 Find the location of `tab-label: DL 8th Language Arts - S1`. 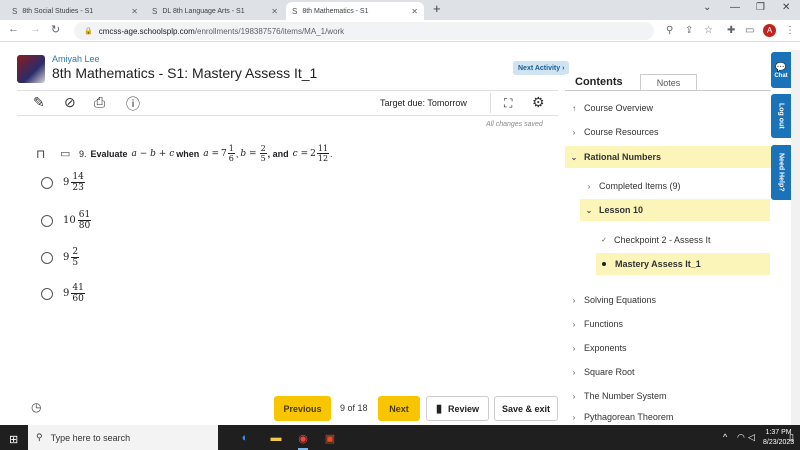

tab-label: DL 8th Language Arts - S1 is located at coordinates (203, 11).